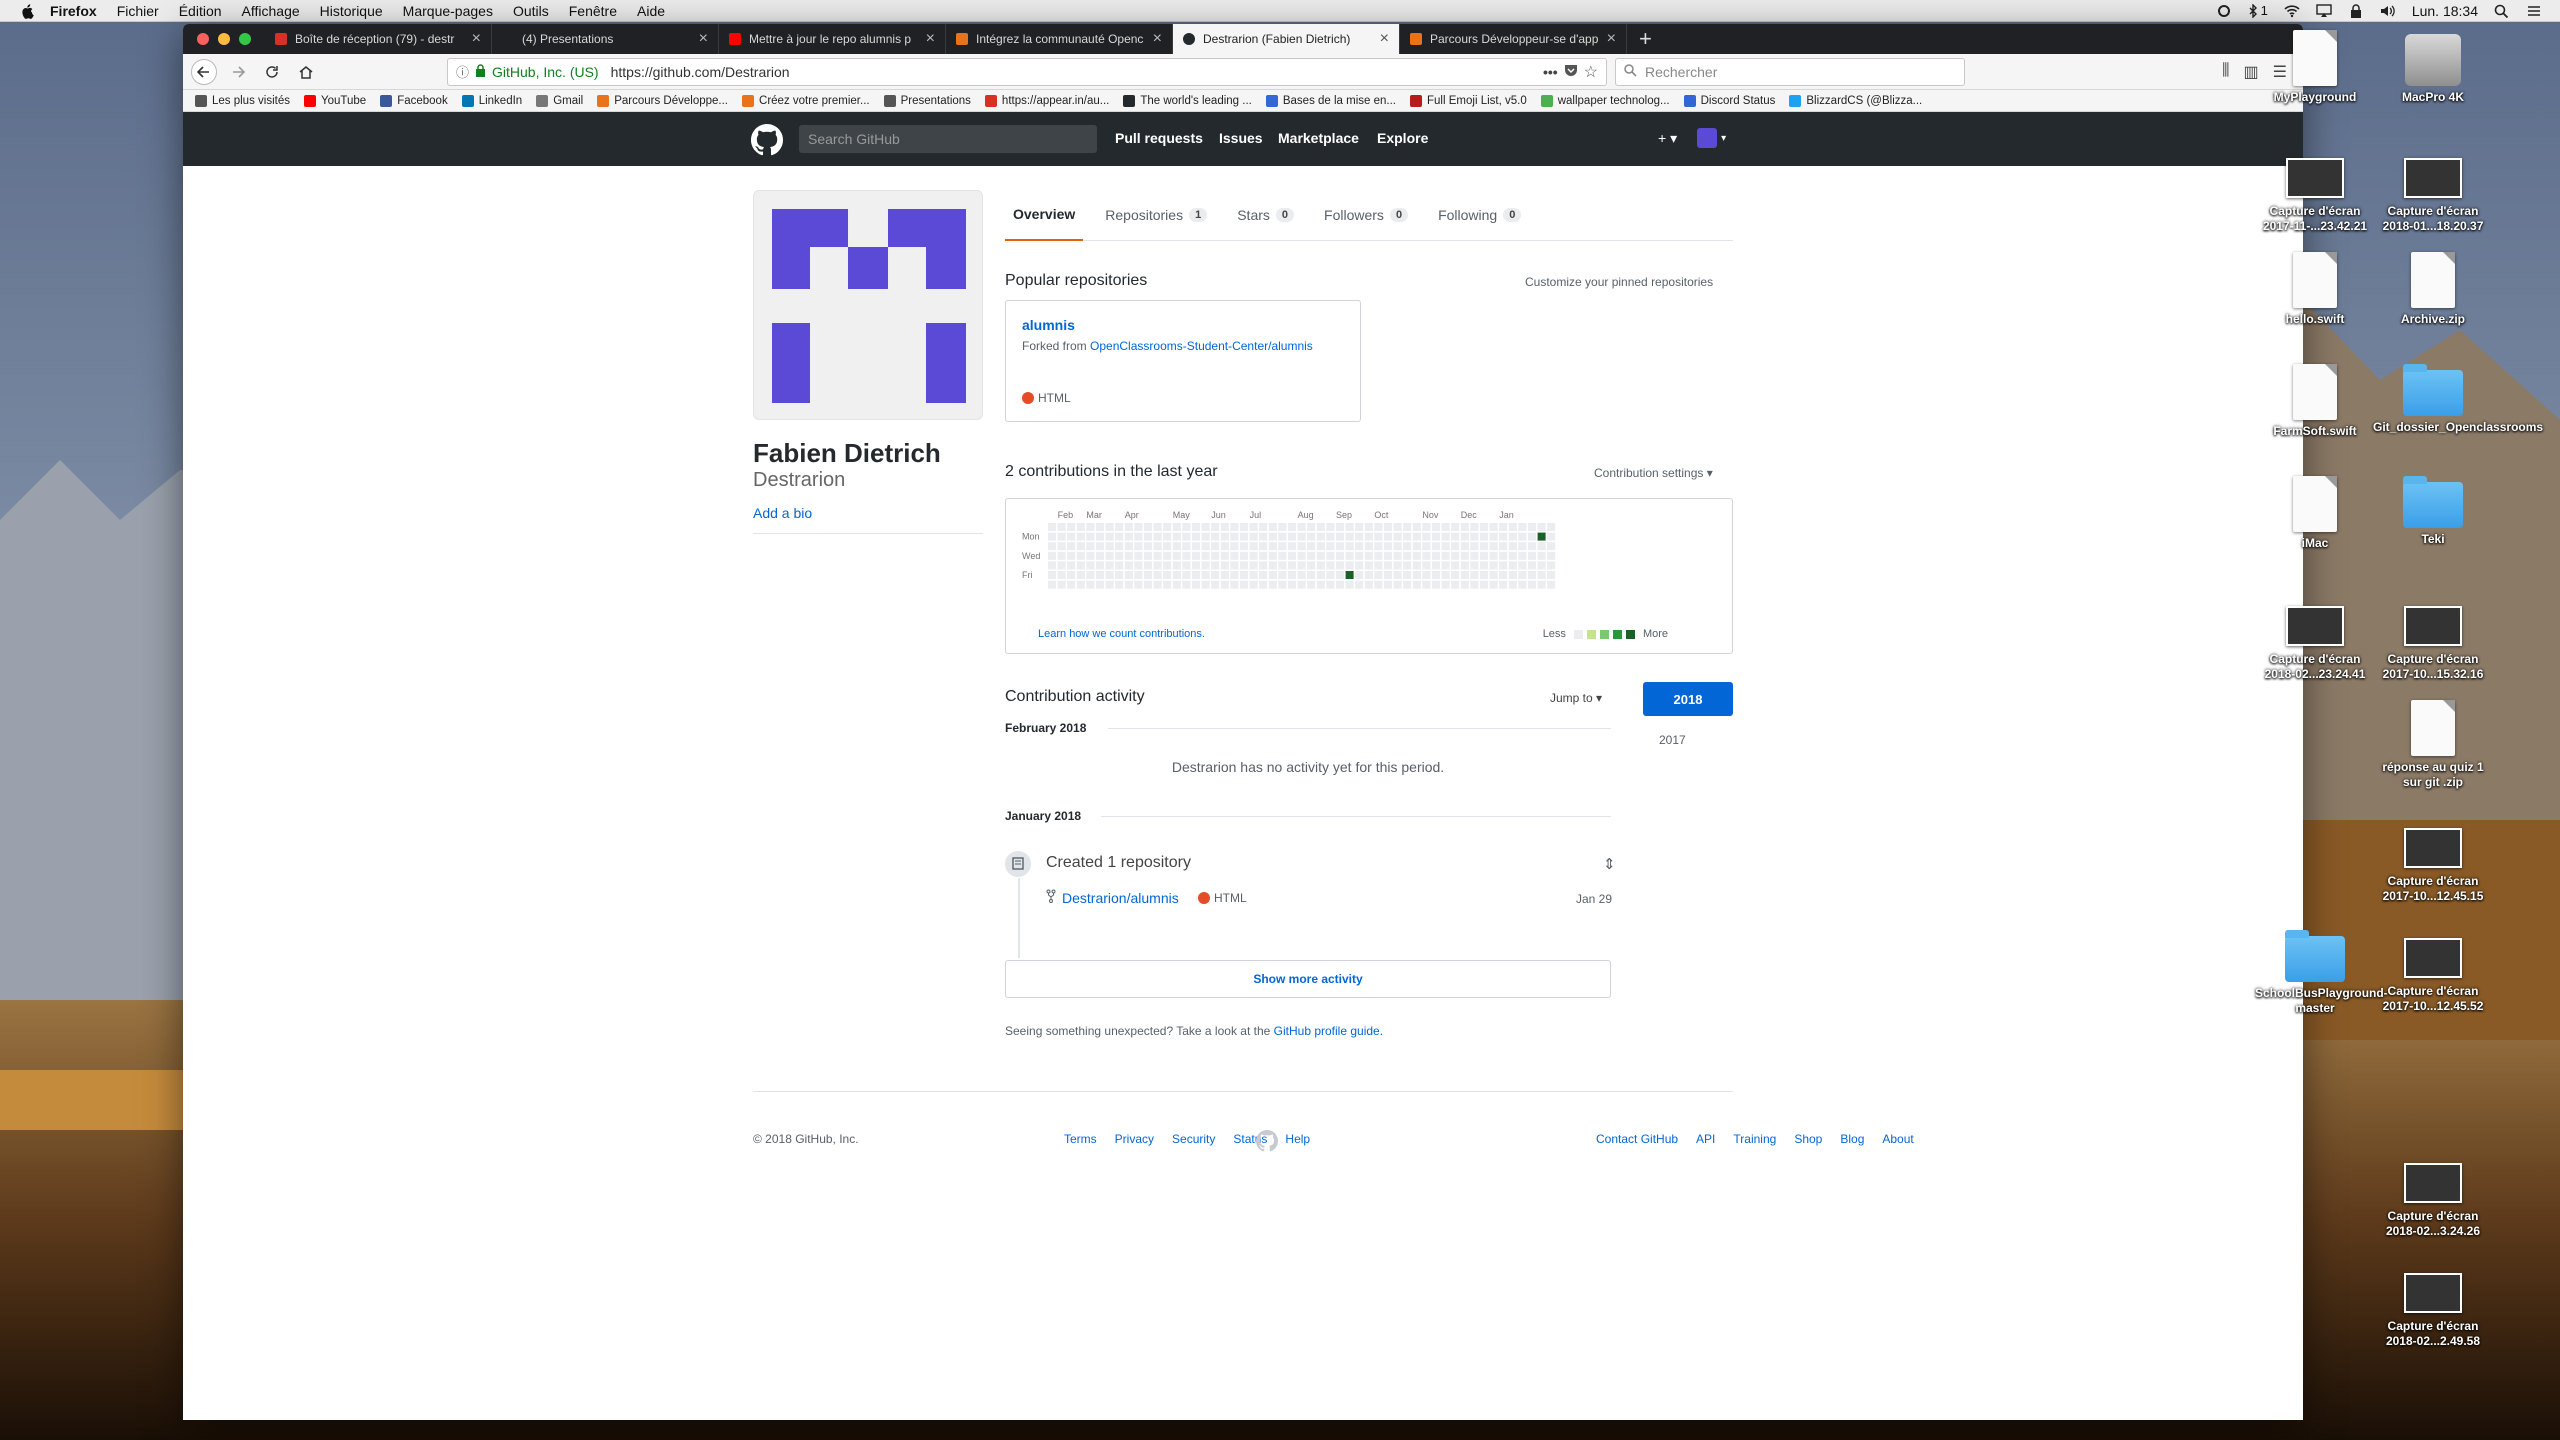  What do you see at coordinates (73, 11) in the screenshot?
I see `menu-firefox: Firefox` at bounding box center [73, 11].